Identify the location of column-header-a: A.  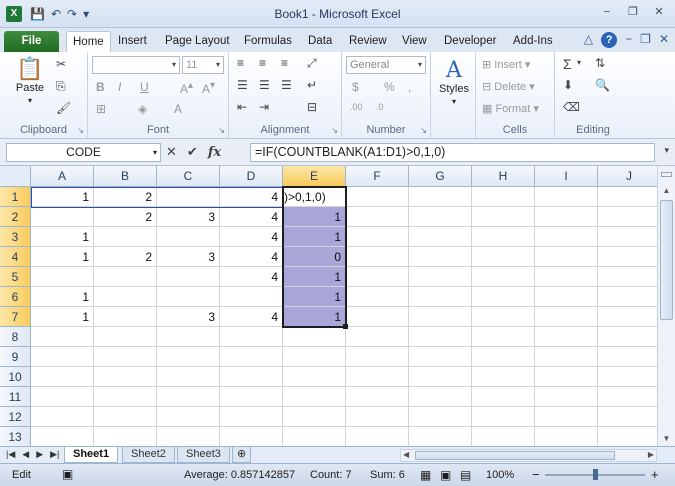
(62, 176).